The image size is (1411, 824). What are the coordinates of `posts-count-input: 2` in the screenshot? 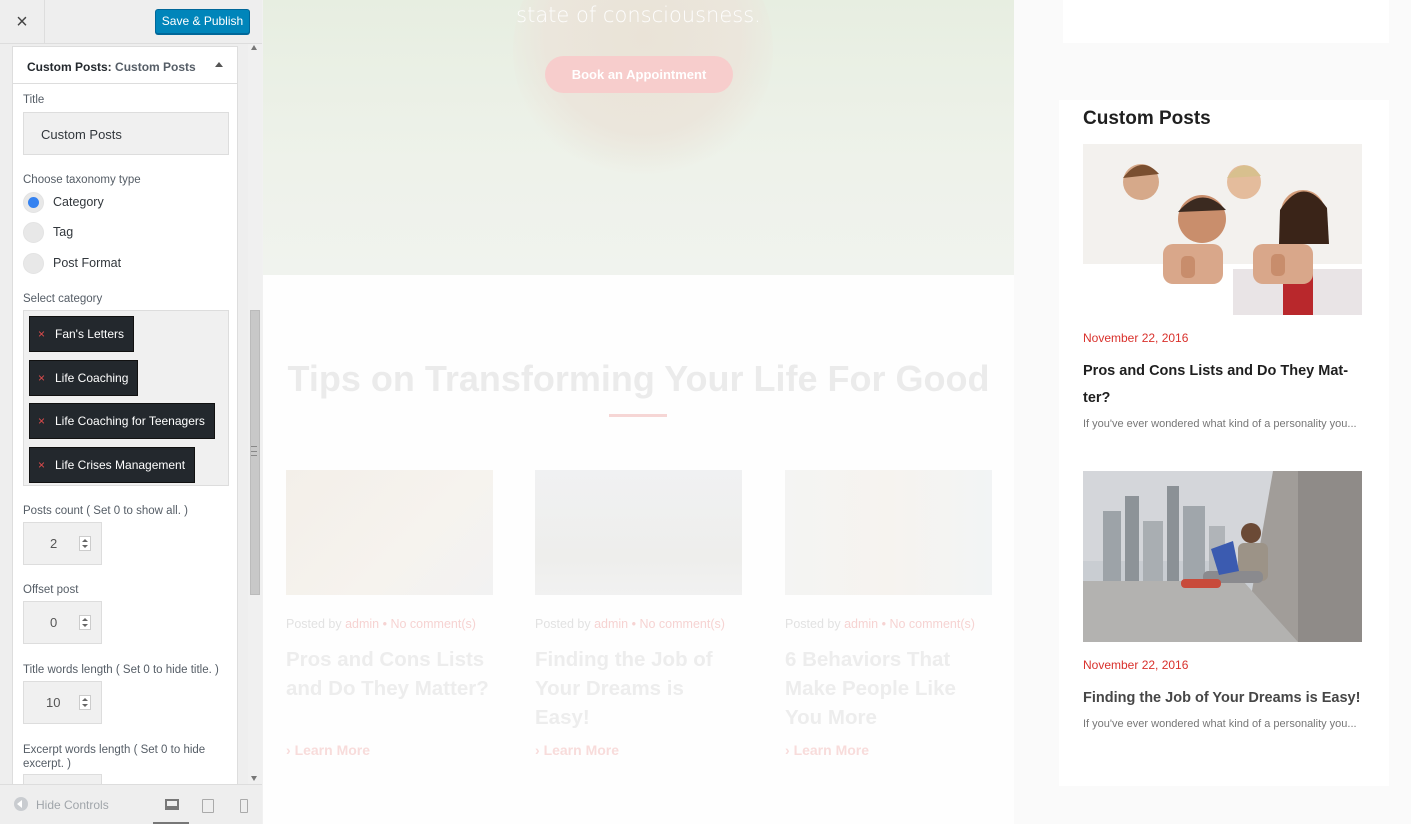 It's located at (62, 543).